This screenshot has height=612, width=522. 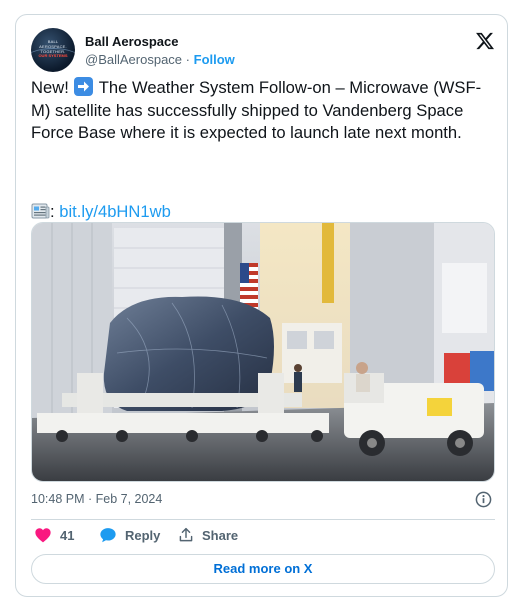 I want to click on avatar: BALL AEROSPACE. TOGETHER. OUR SYSTEMS, so click(x=53, y=50).